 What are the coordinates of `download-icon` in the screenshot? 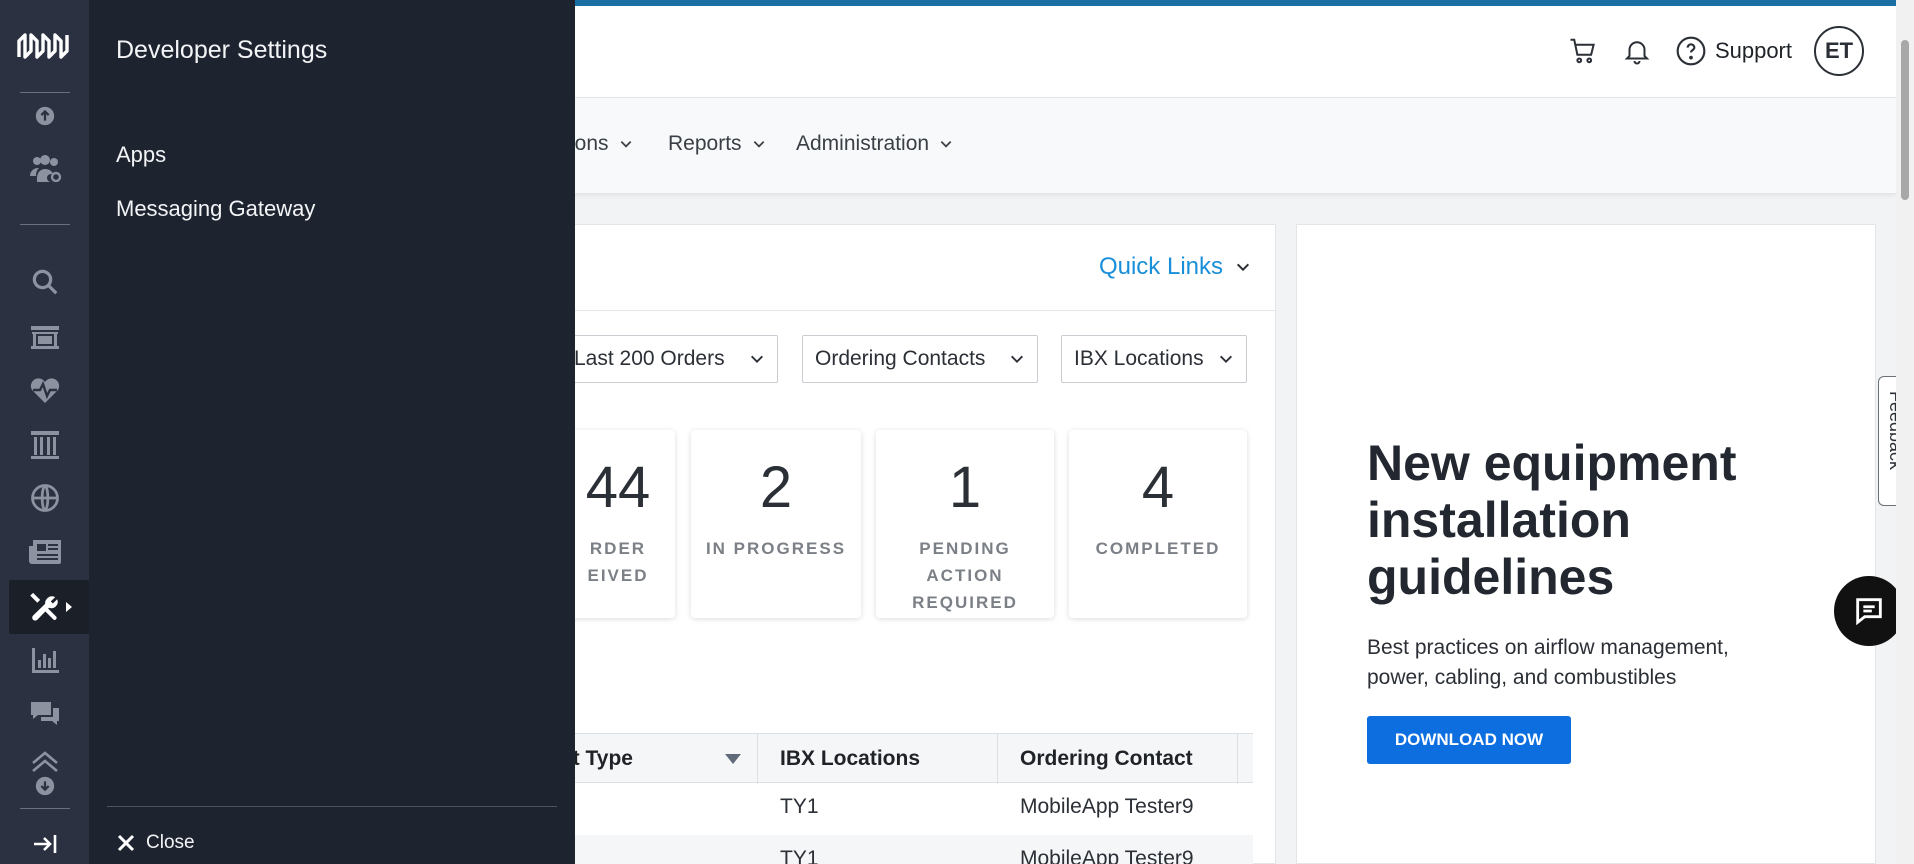 It's located at (44, 786).